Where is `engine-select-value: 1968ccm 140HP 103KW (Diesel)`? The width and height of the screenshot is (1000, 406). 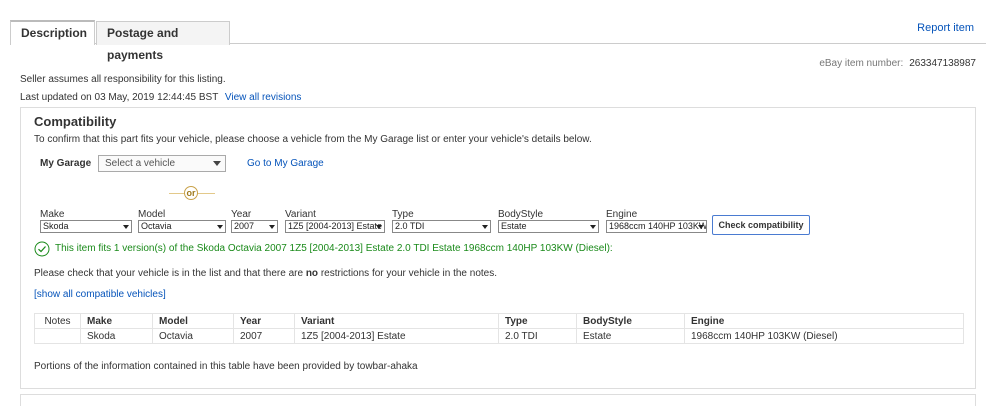 engine-select-value: 1968ccm 140HP 103KW (Diesel) is located at coordinates (658, 226).